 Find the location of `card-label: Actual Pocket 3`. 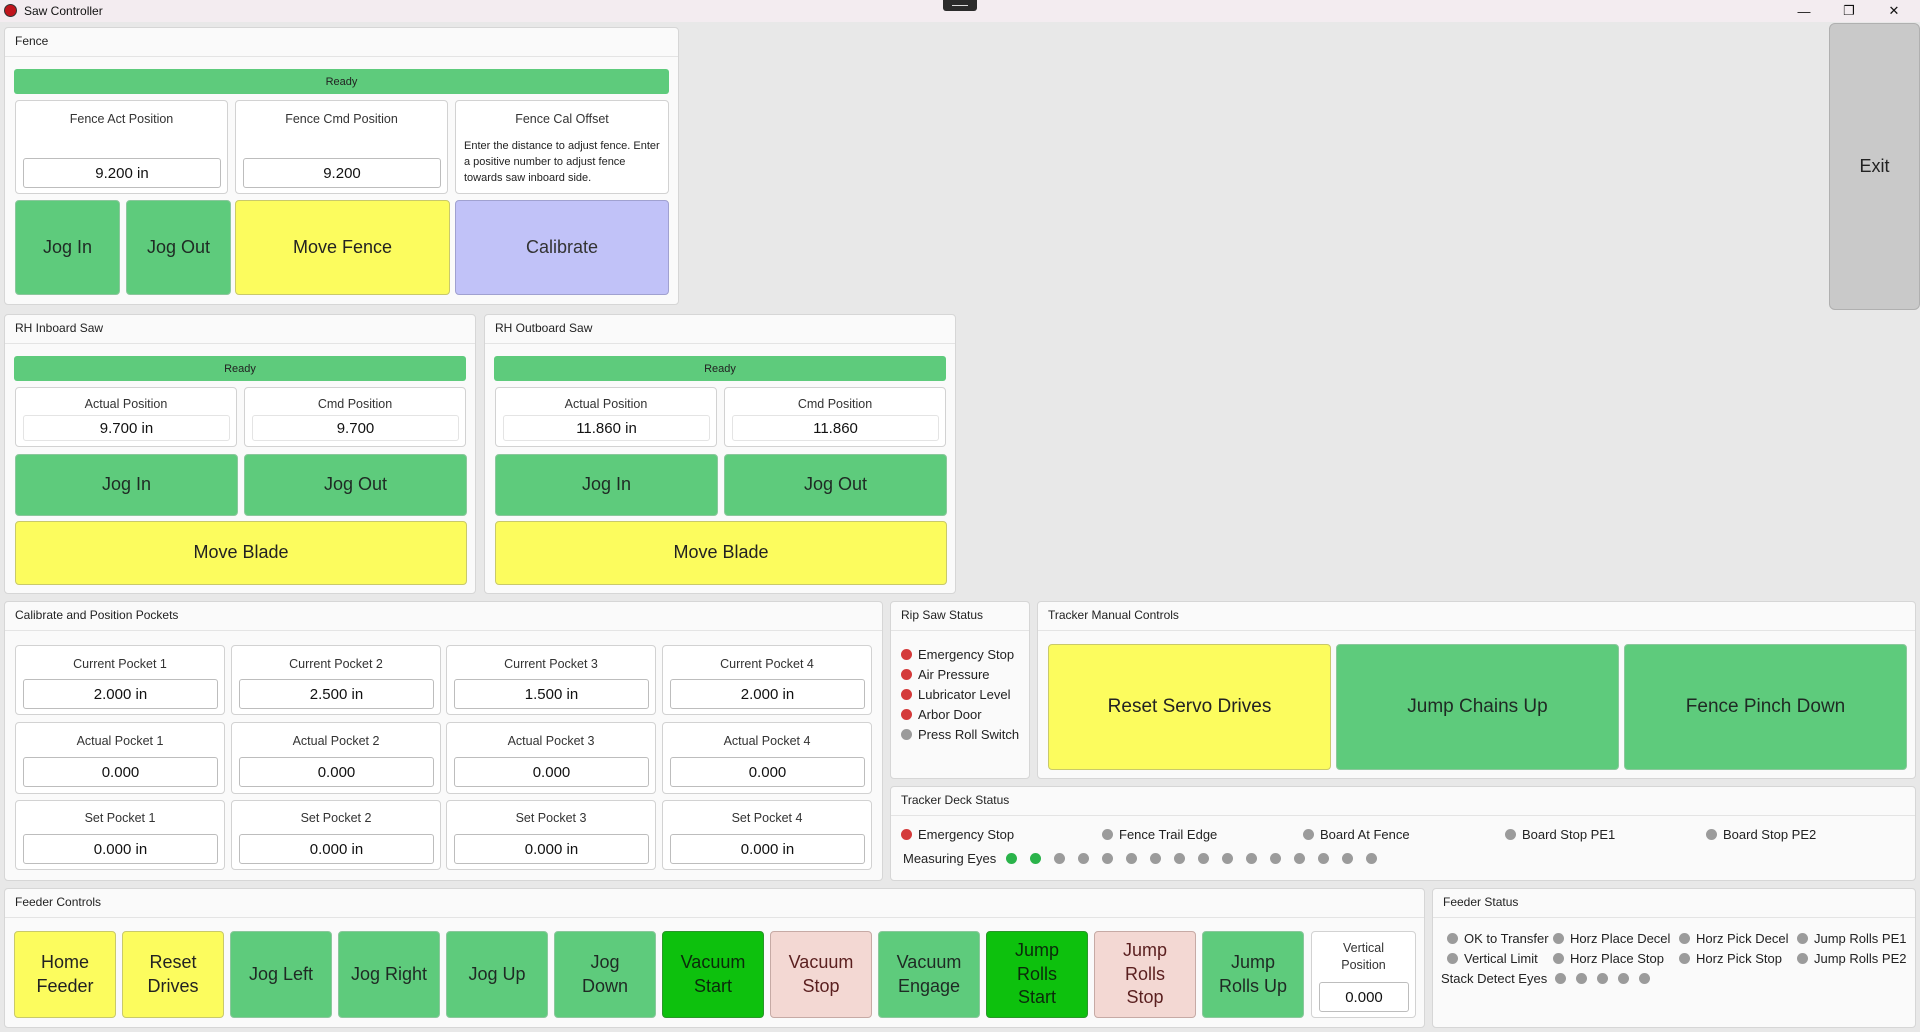

card-label: Actual Pocket 3 is located at coordinates (551, 741).